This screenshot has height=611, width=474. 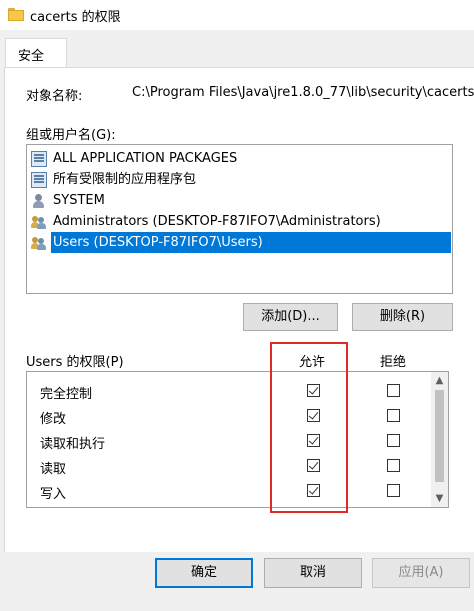 What do you see at coordinates (66, 394) in the screenshot?
I see `permission-name: 完全控制` at bounding box center [66, 394].